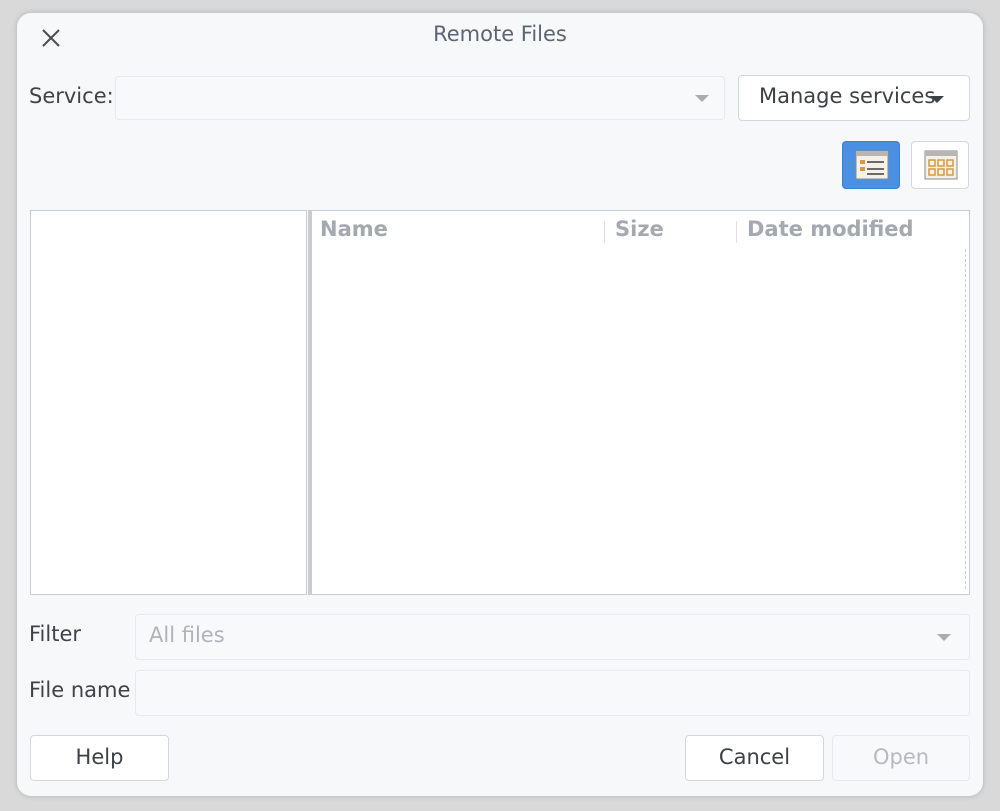  What do you see at coordinates (187, 635) in the screenshot?
I see `filter-value: All files` at bounding box center [187, 635].